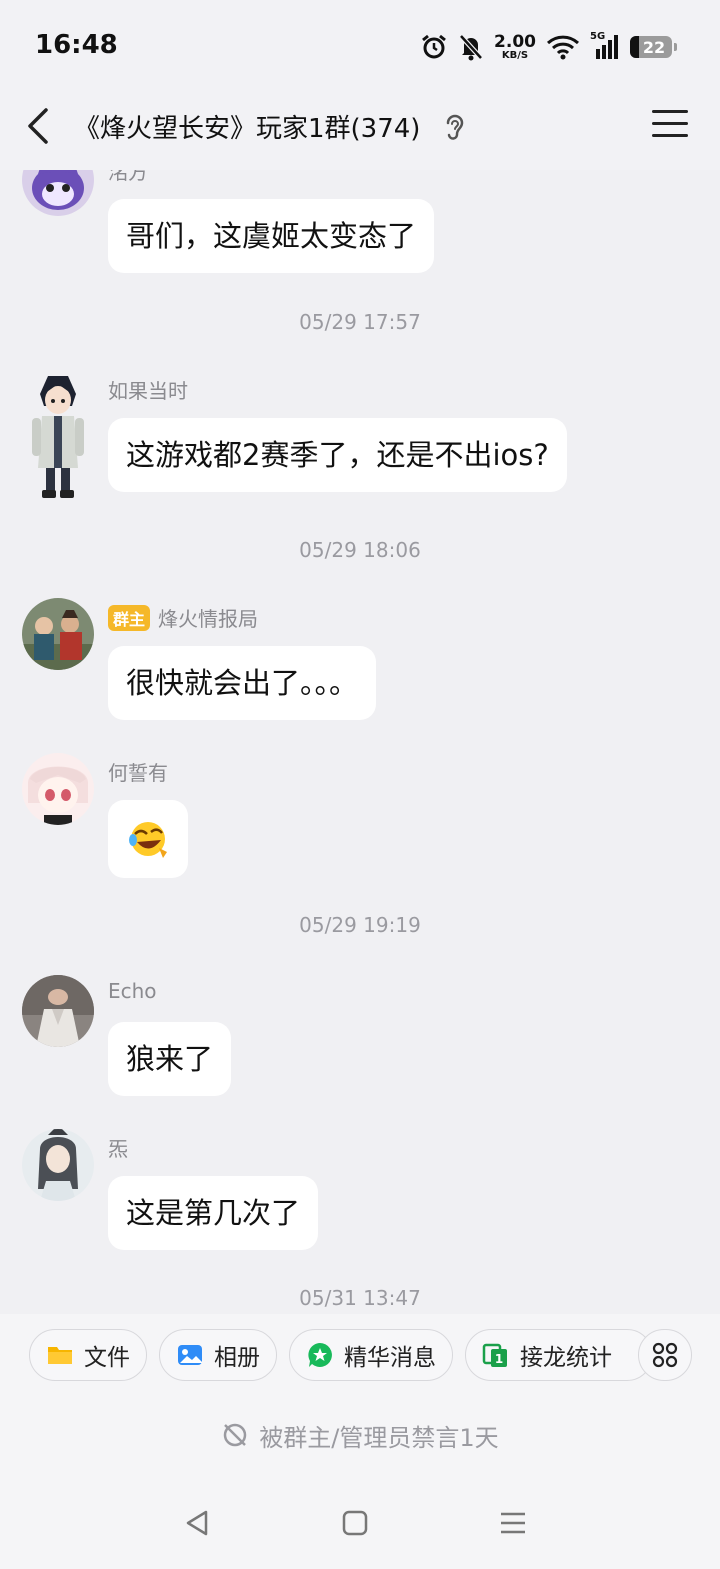  Describe the element at coordinates (138, 773) in the screenshot. I see `sender-name: 何誓有` at that location.